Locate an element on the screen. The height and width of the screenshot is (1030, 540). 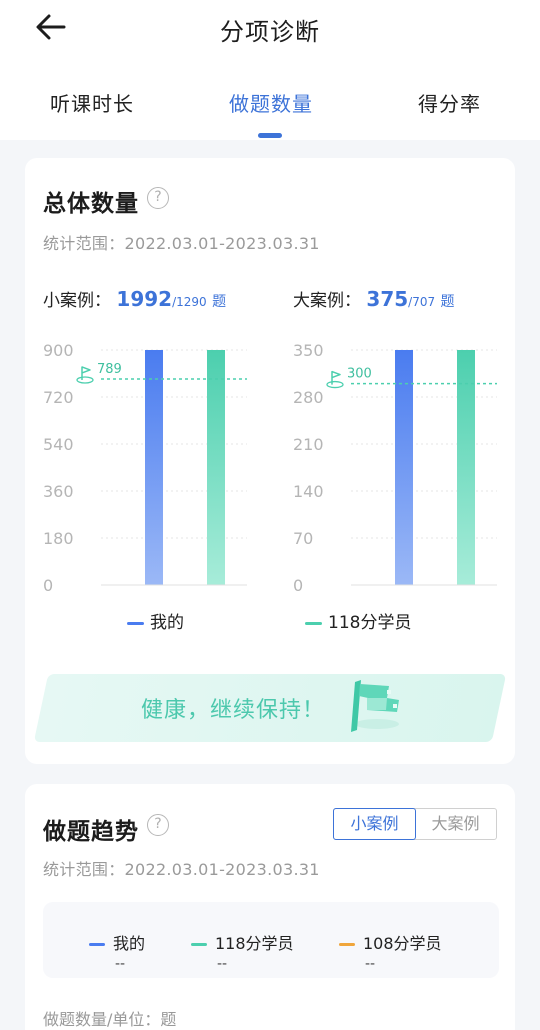
tab-question-count: 做题数量 is located at coordinates (271, 102).